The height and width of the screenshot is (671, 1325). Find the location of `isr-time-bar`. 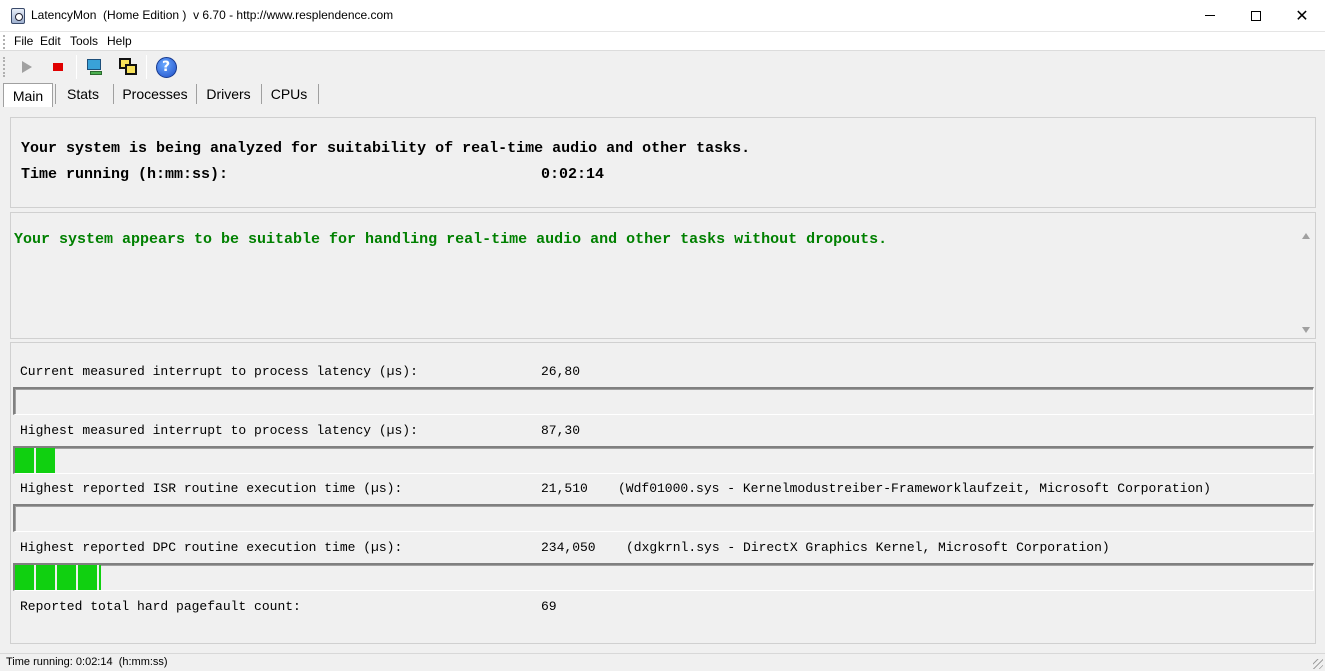

isr-time-bar is located at coordinates (663, 518).